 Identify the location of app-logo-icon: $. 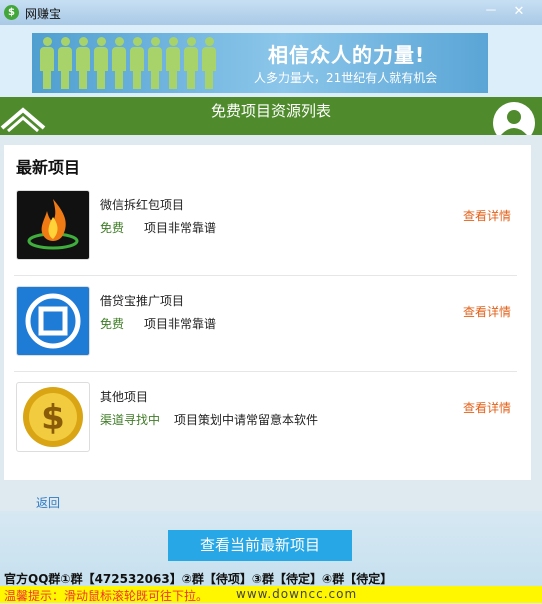
(11, 12).